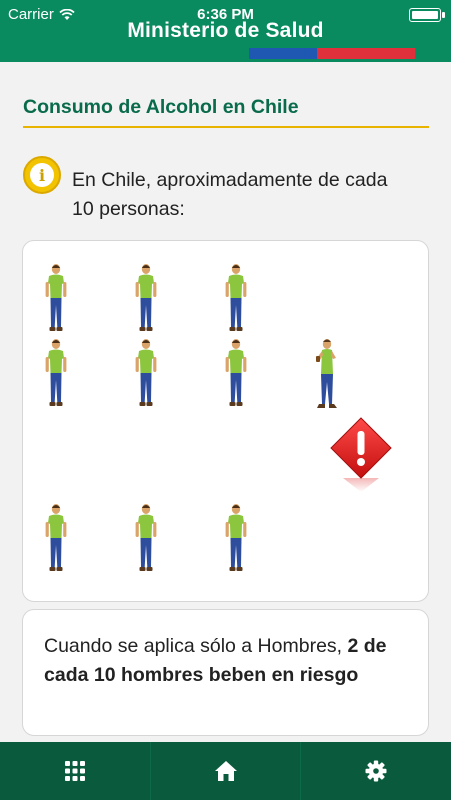 The width and height of the screenshot is (451, 800). I want to click on tab-home, so click(226, 771).